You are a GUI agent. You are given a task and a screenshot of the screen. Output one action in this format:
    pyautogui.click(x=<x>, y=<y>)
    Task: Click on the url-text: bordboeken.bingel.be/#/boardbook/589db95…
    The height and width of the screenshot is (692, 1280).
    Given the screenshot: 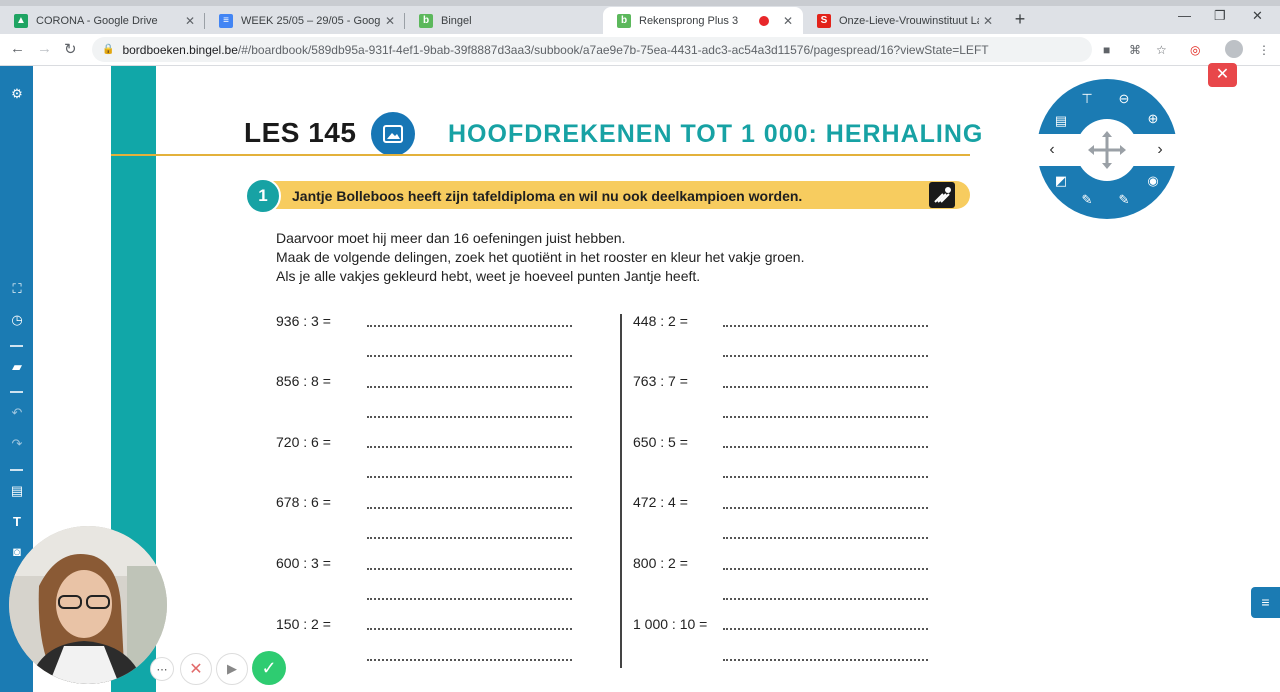 What is the action you would take?
    pyautogui.click(x=555, y=50)
    